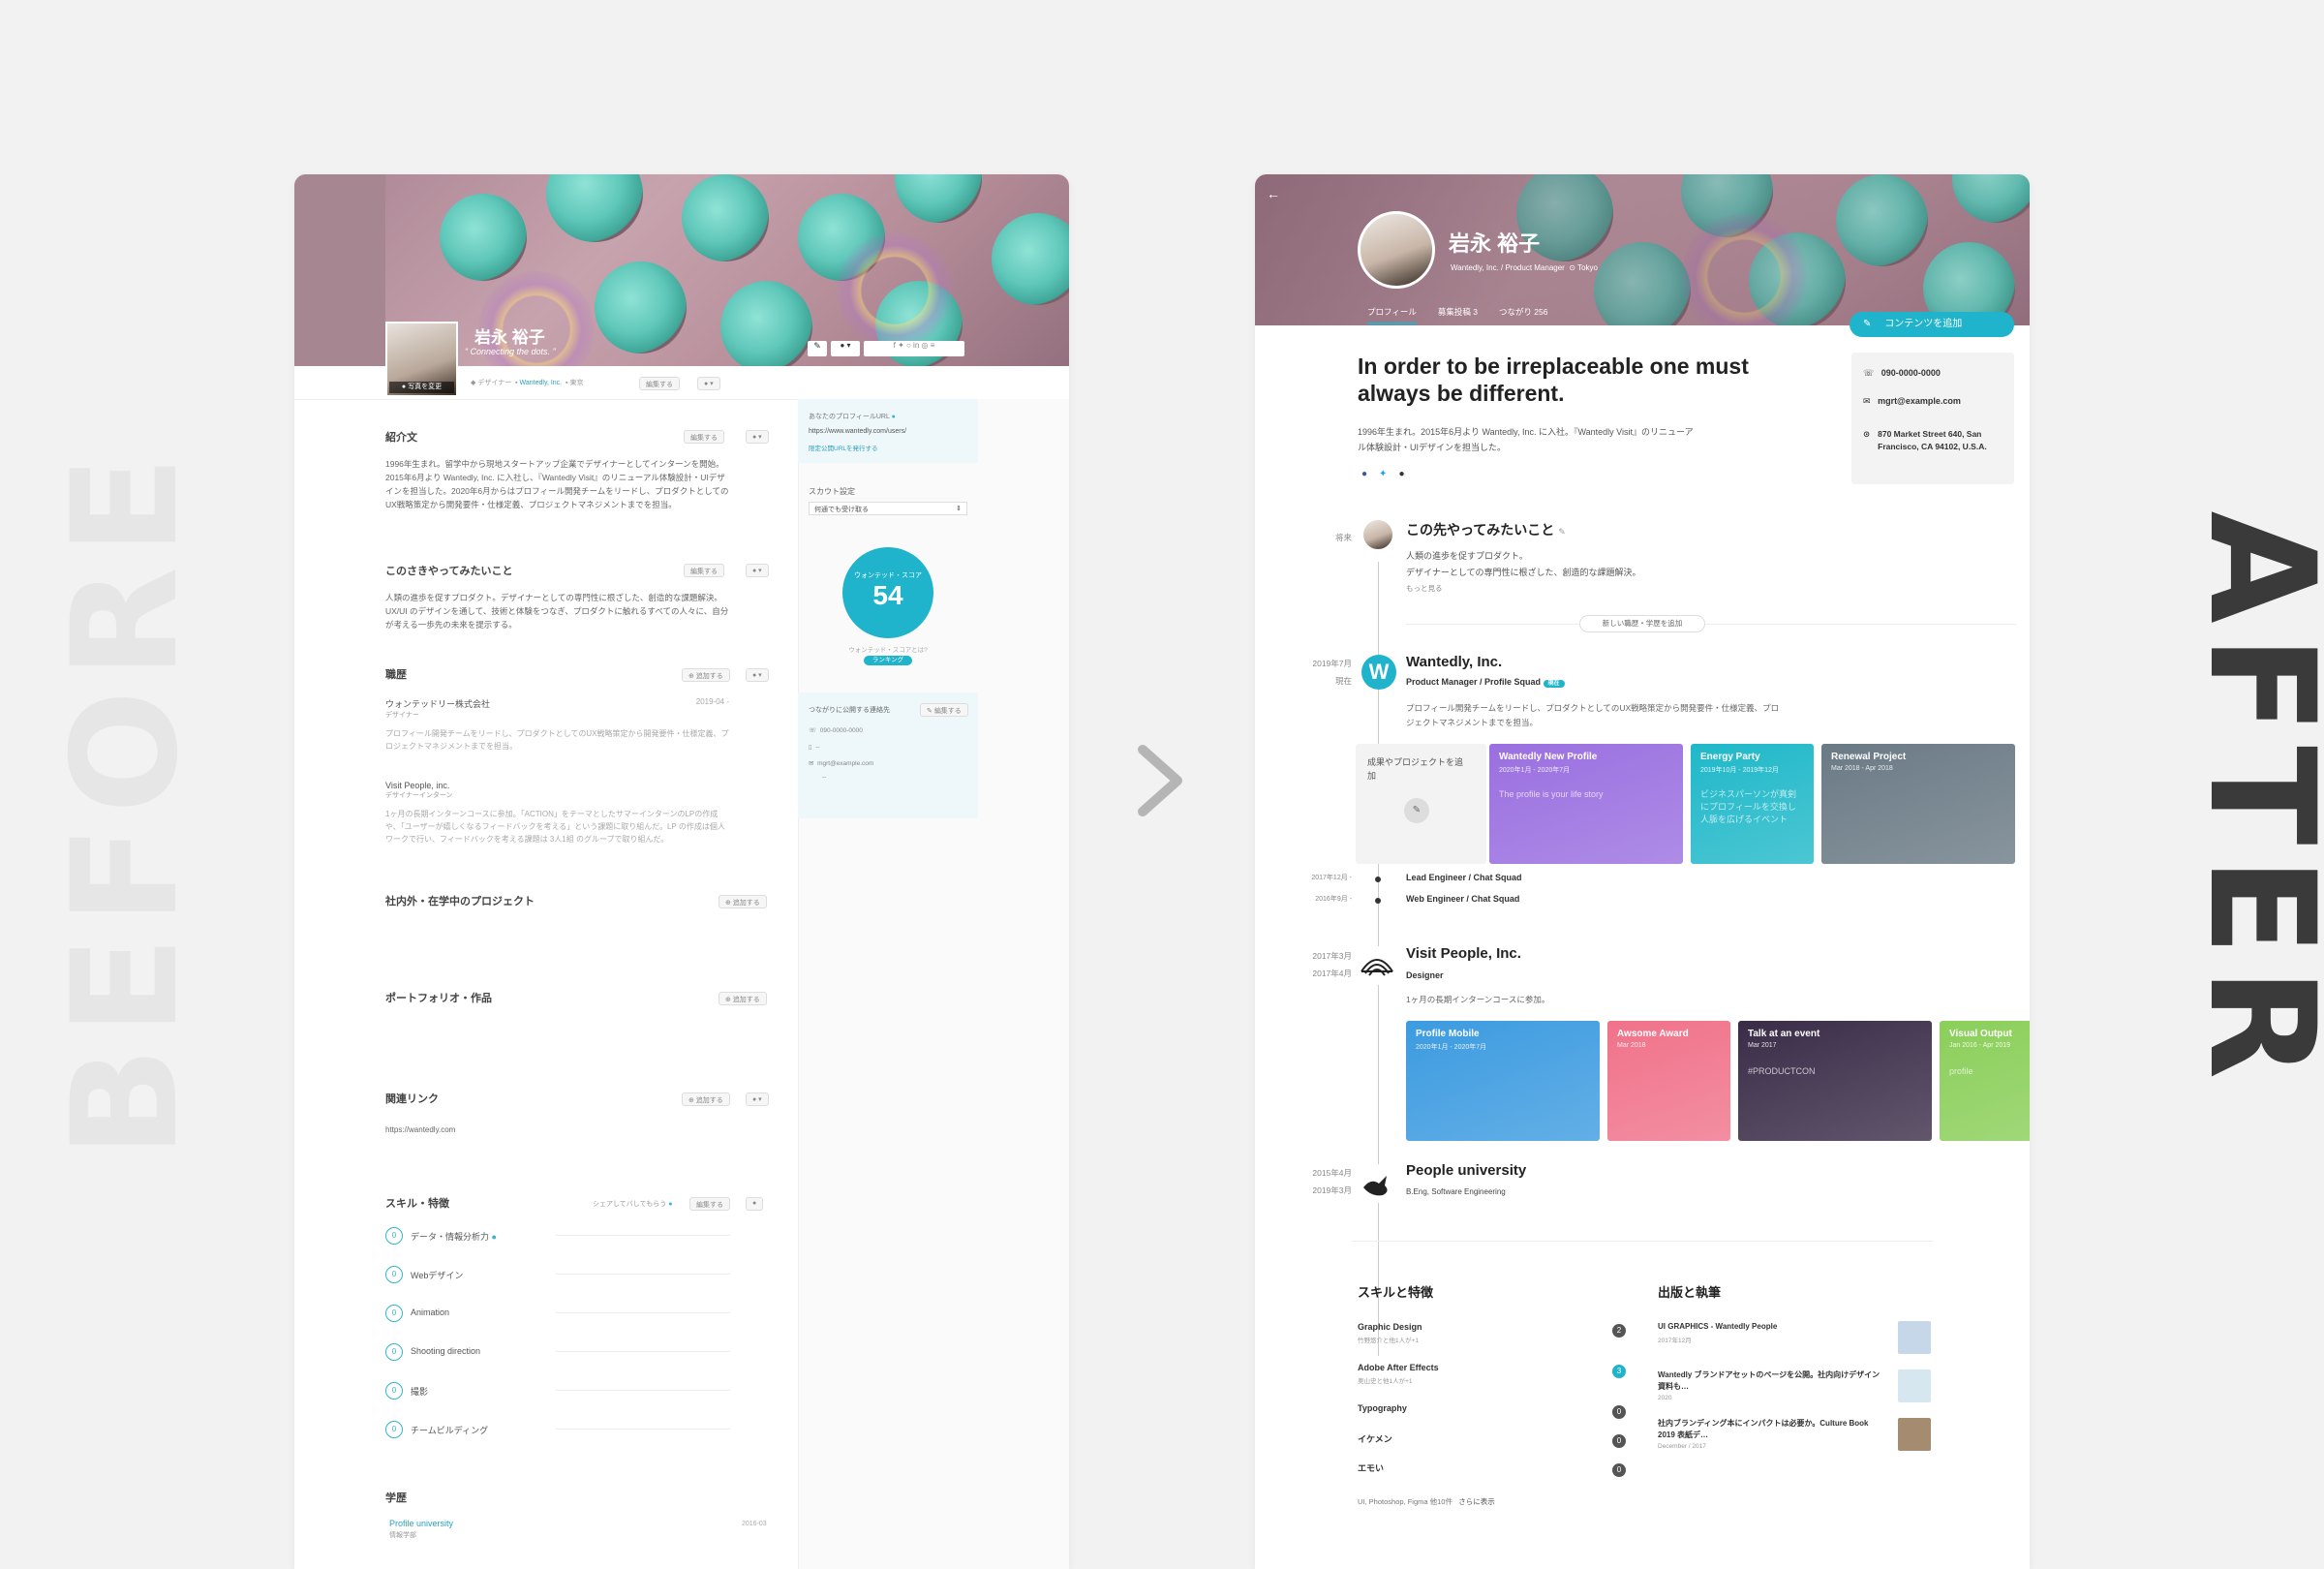 Image resolution: width=2324 pixels, height=1569 pixels. Describe the element at coordinates (710, 1204) in the screenshot. I see `skills-edit-button: 編集する` at that location.